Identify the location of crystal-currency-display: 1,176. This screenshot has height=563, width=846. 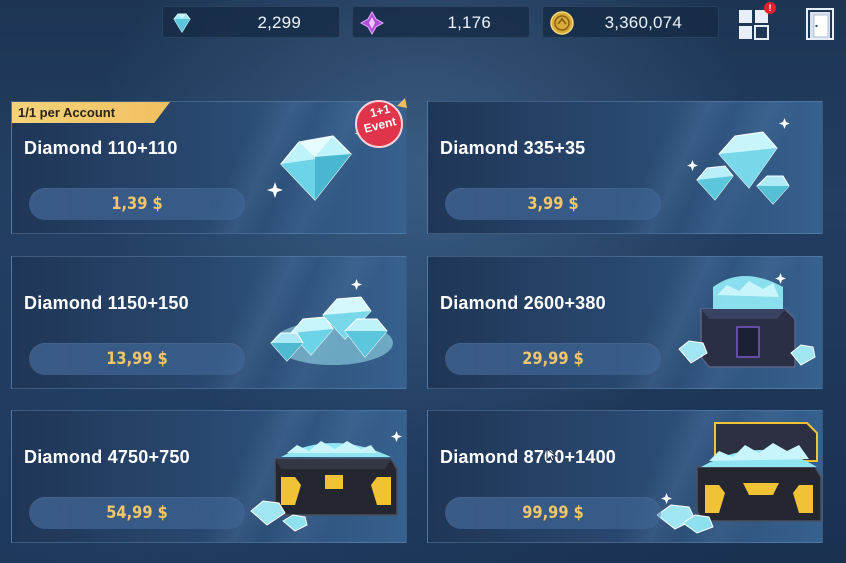
(441, 22).